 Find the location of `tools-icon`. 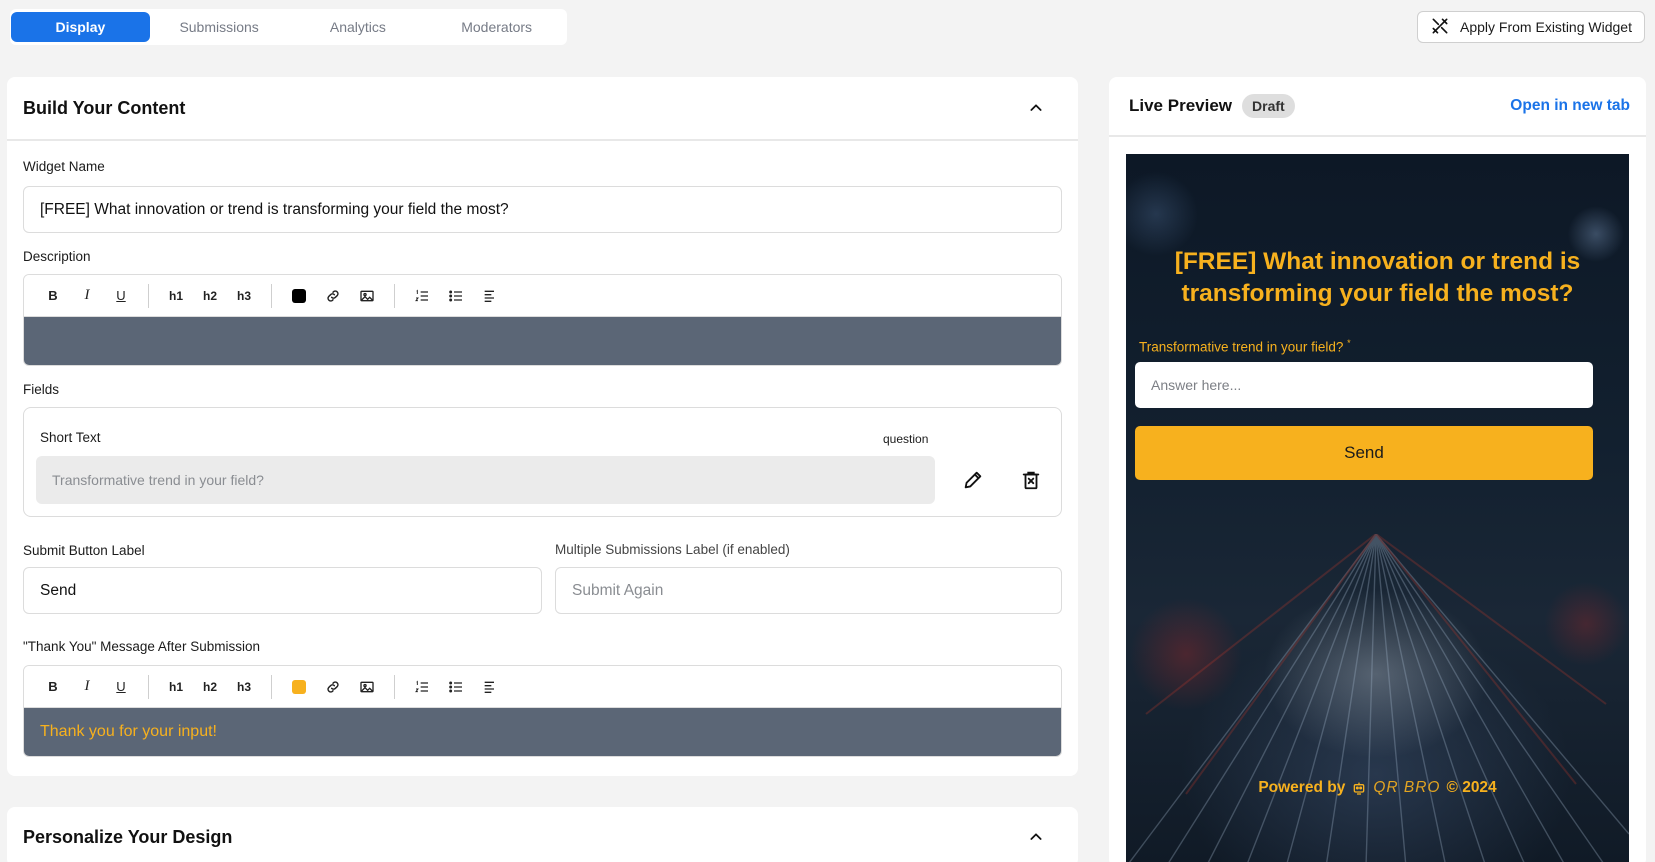

tools-icon is located at coordinates (1440, 27).